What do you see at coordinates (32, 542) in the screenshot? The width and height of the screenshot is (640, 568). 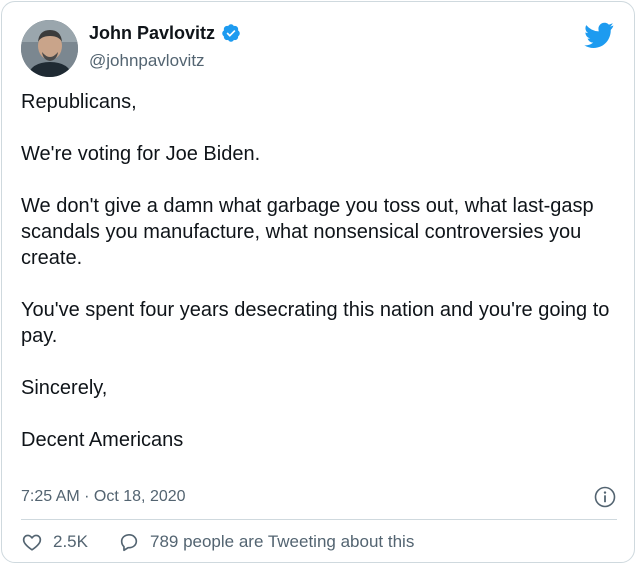 I see `heart-icon` at bounding box center [32, 542].